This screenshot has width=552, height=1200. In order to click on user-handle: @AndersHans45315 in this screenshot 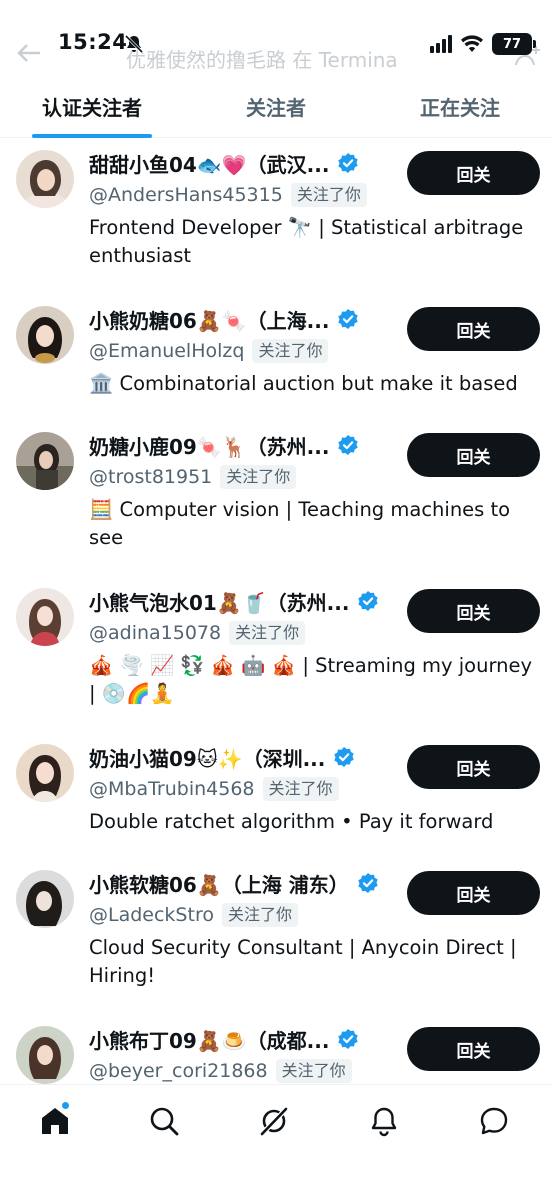, I will do `click(186, 195)`.